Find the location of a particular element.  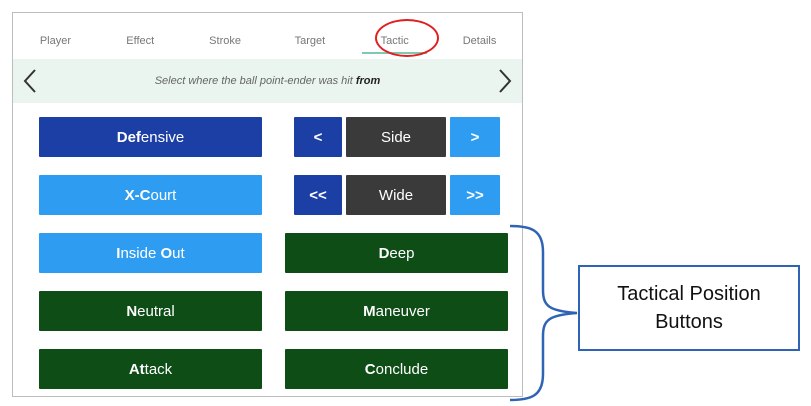

x-court-button: X-C ourt is located at coordinates (150, 195).